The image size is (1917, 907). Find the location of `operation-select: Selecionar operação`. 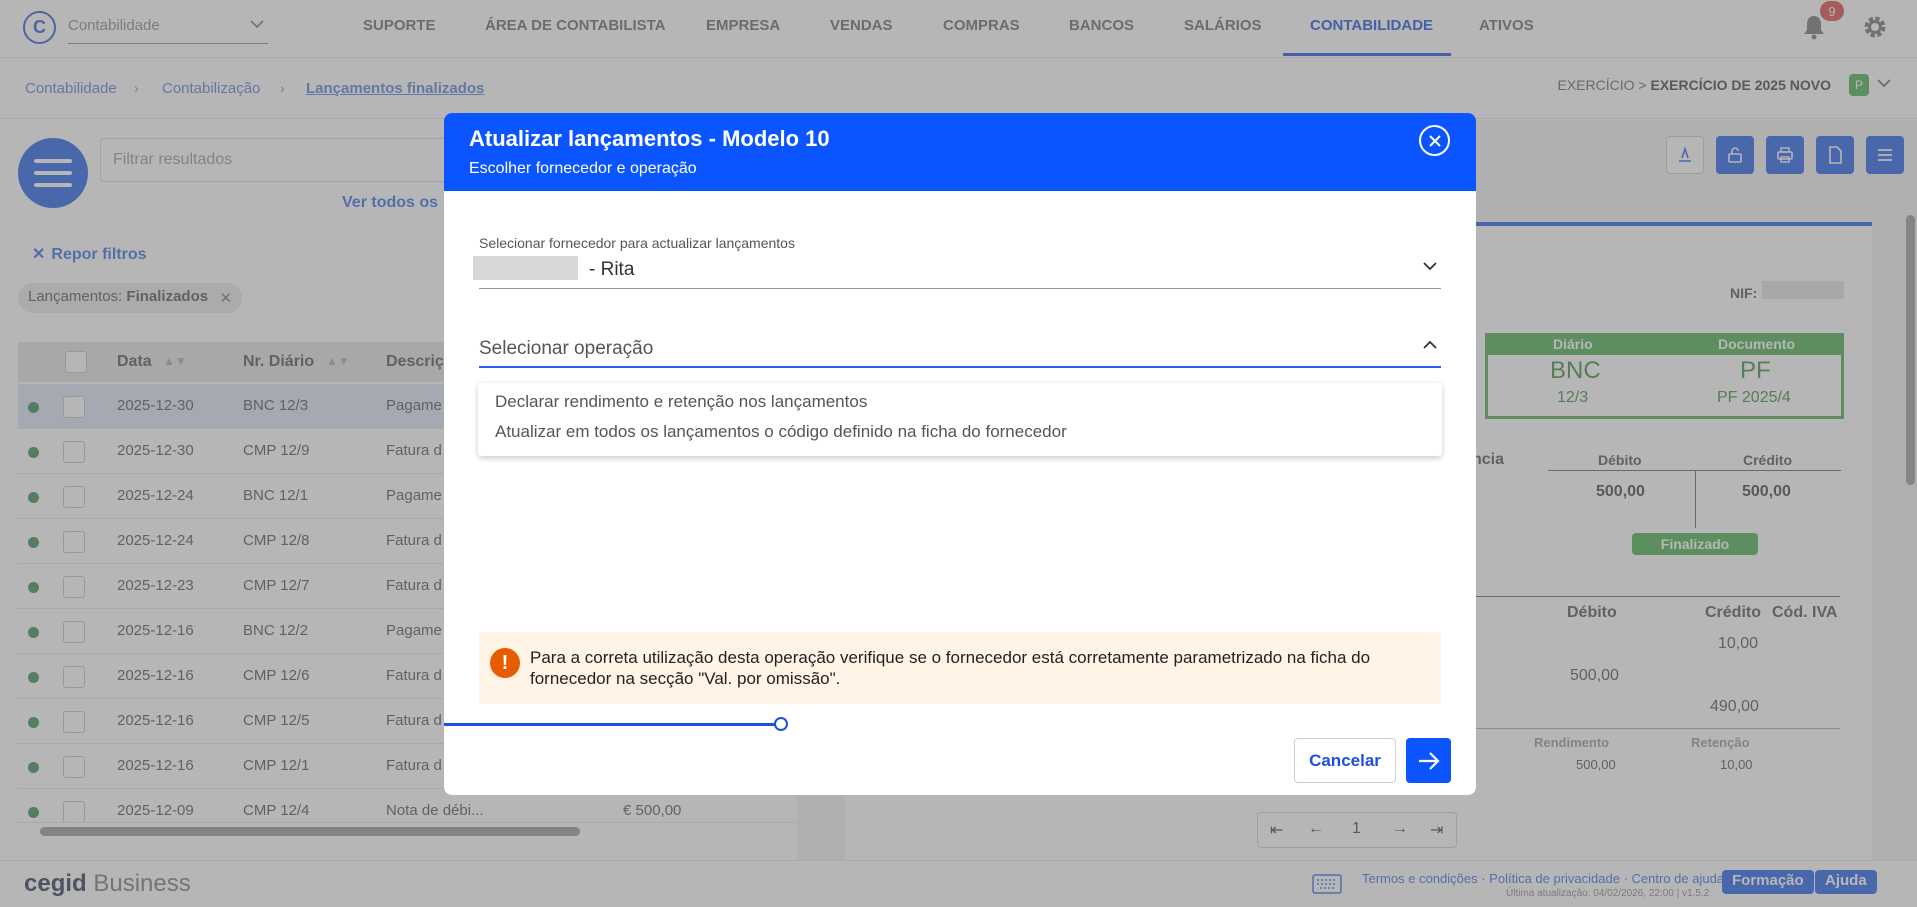

operation-select: Selecionar operação is located at coordinates (960, 349).